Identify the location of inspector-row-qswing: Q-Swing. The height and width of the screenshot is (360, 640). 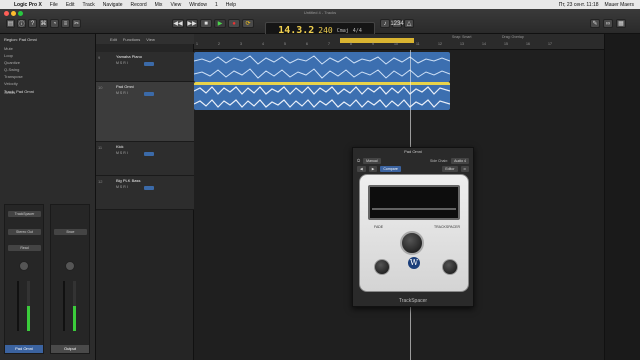
(11, 69).